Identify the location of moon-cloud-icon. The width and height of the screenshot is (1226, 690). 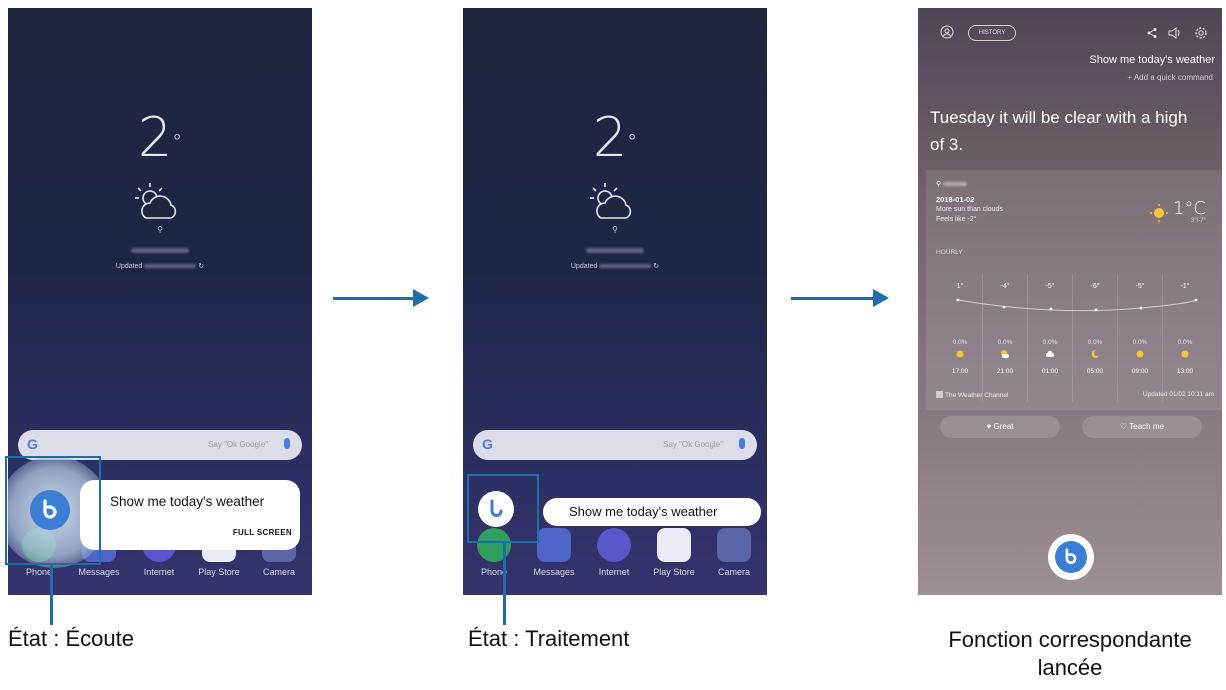
(1005, 354).